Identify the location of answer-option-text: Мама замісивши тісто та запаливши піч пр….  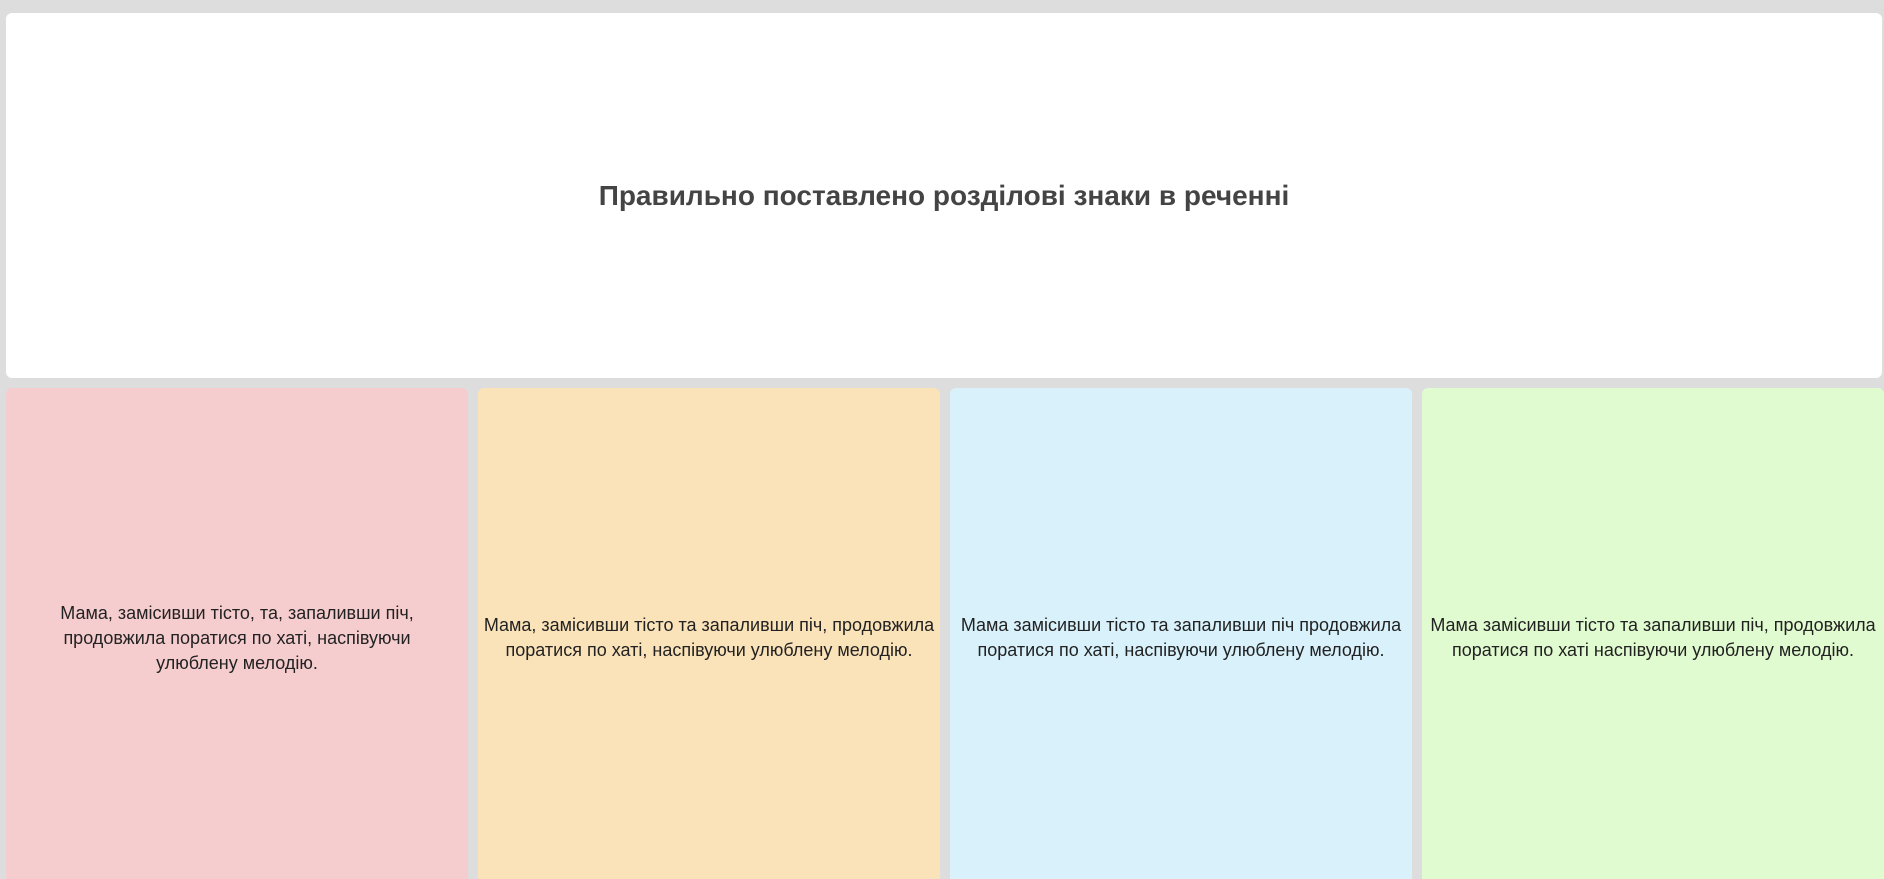
(1181, 637).